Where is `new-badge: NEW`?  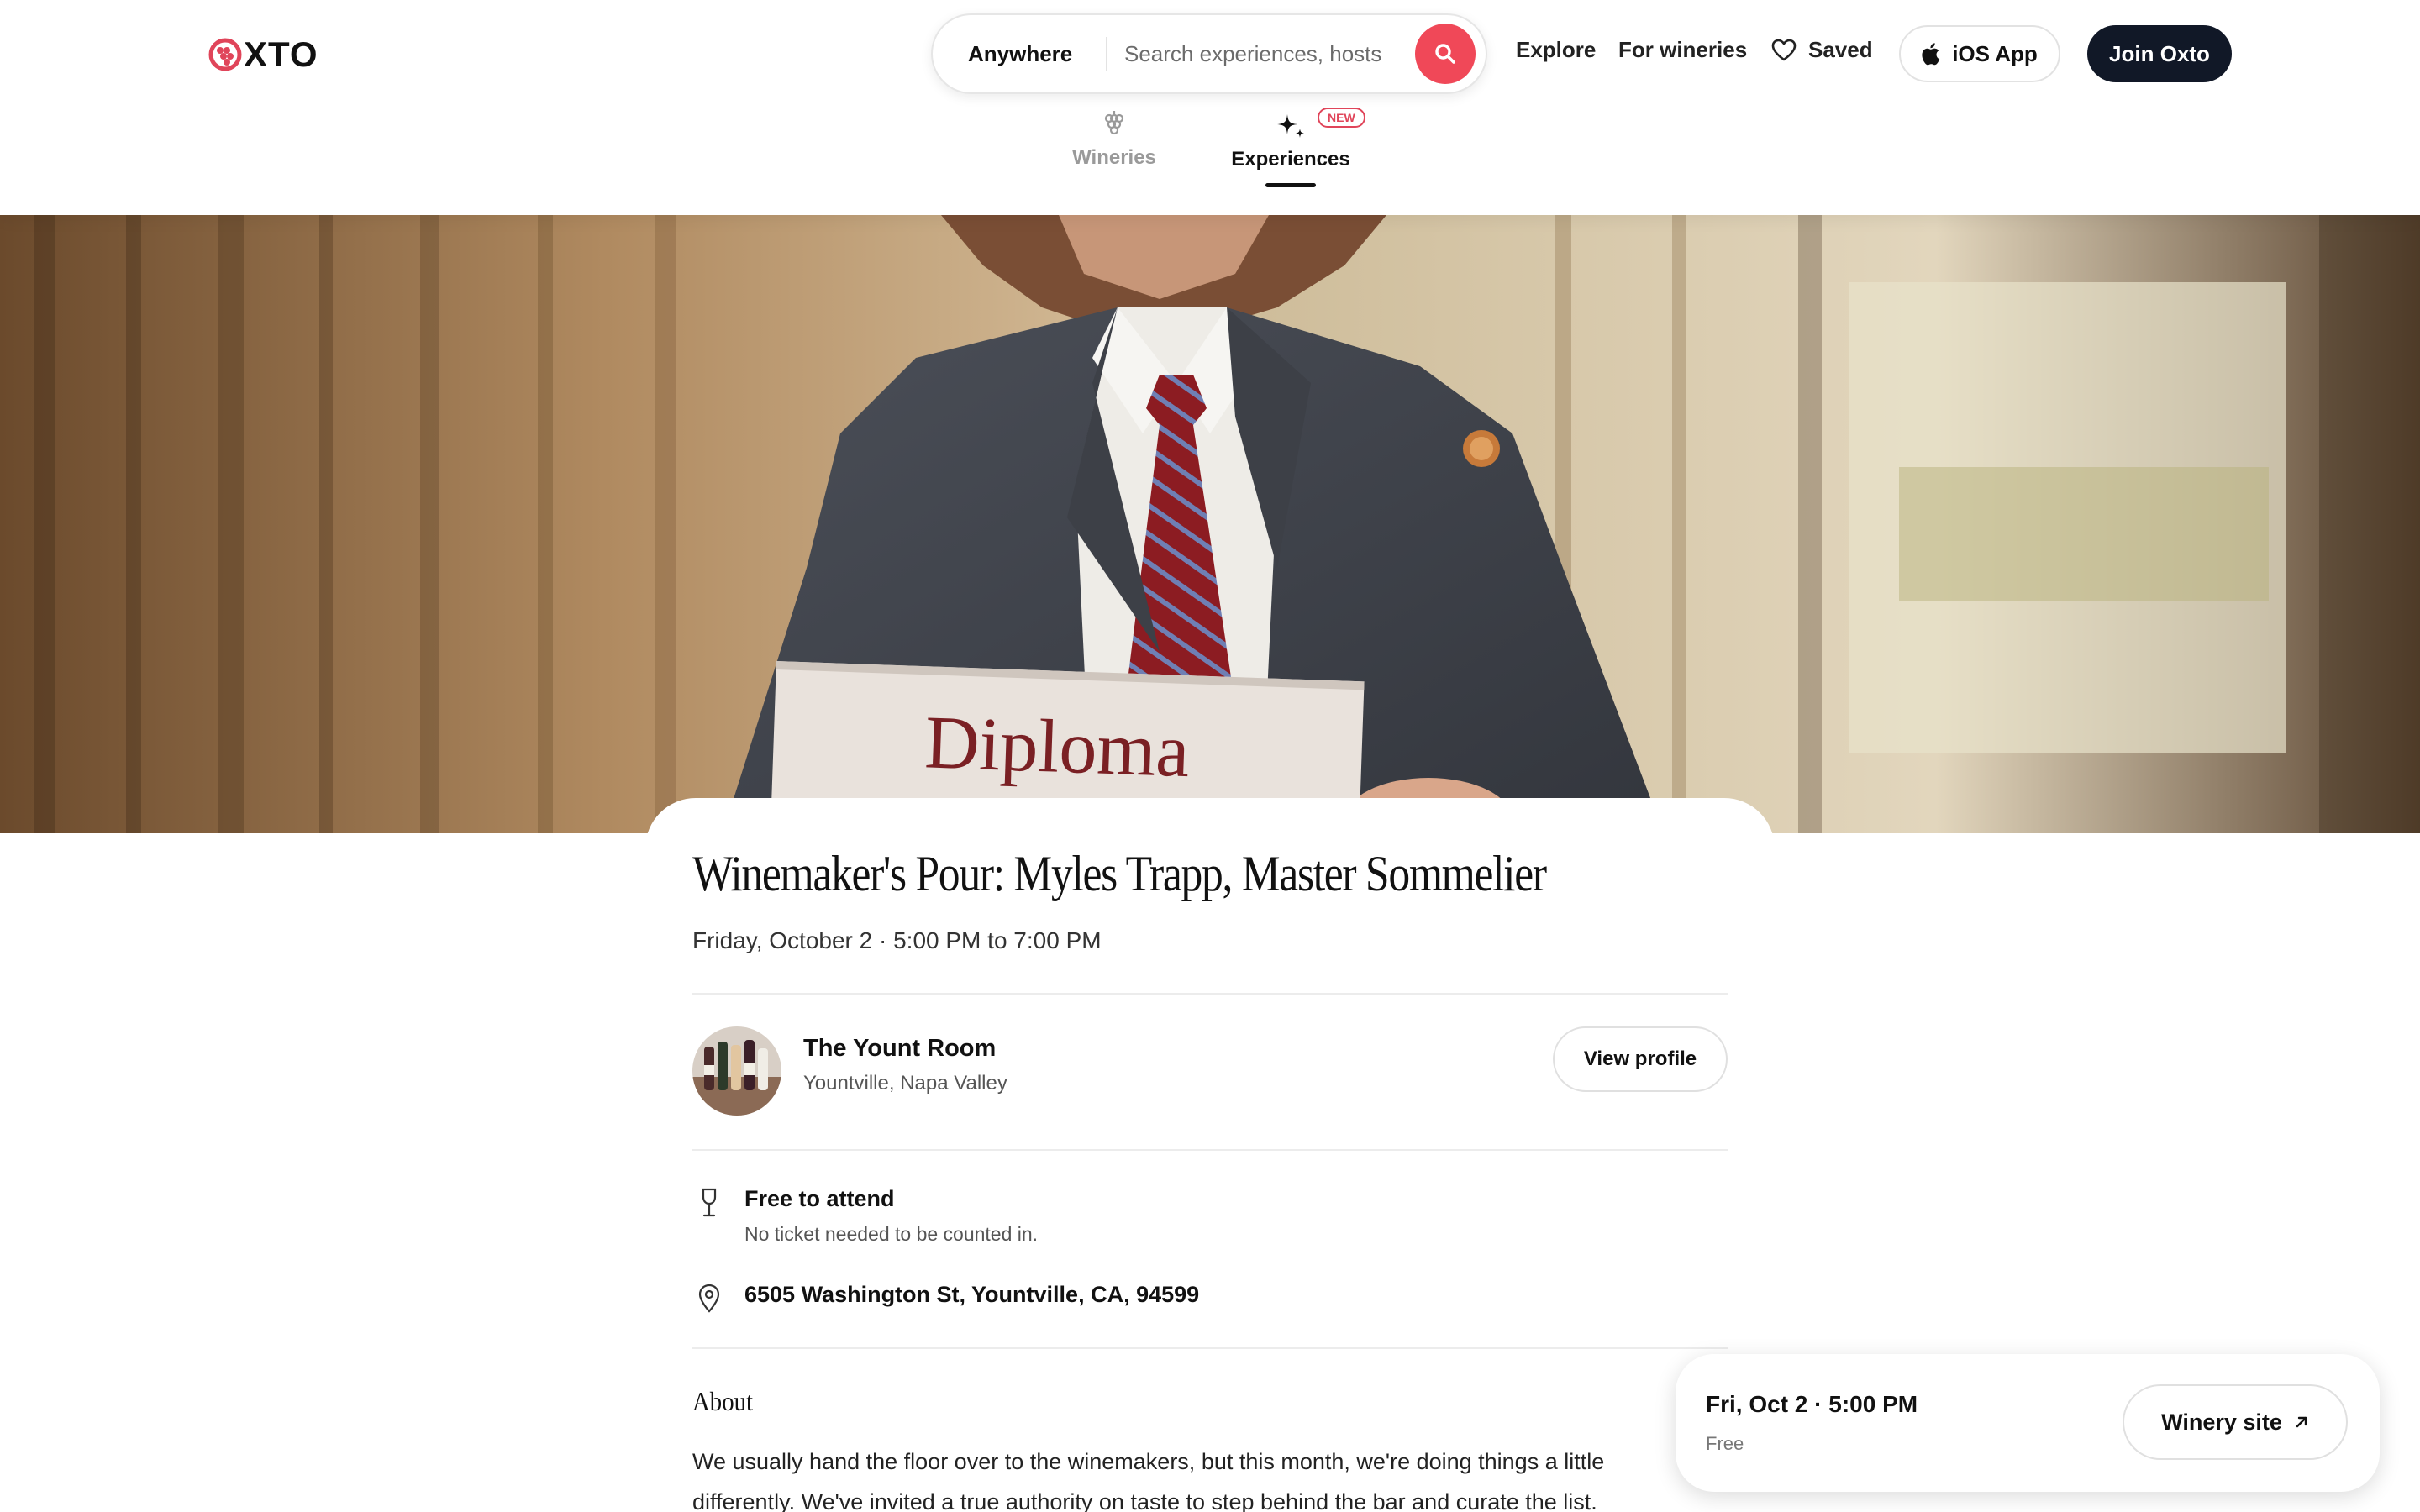 new-badge: NEW is located at coordinates (1342, 118).